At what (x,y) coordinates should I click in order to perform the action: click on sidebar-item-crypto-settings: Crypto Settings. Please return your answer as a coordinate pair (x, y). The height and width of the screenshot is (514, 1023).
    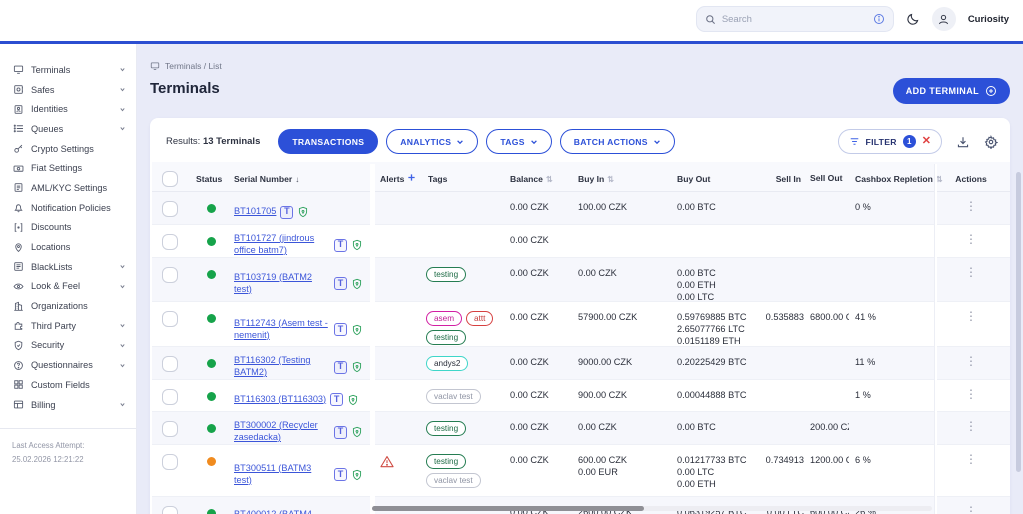
    Looking at the image, I should click on (68, 149).